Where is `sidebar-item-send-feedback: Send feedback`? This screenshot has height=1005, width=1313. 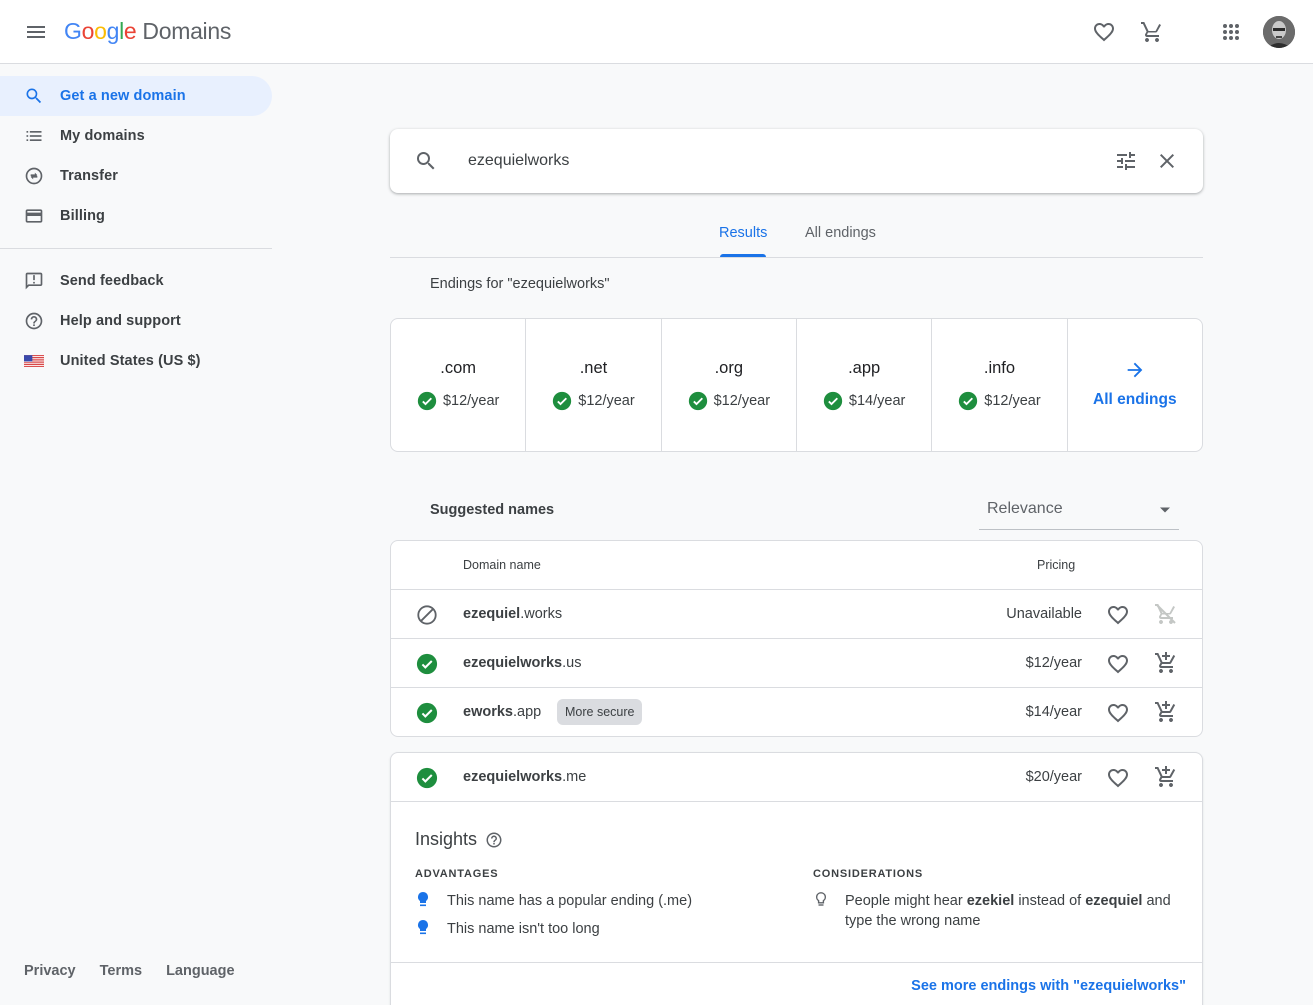
sidebar-item-send-feedback: Send feedback is located at coordinates (136, 281).